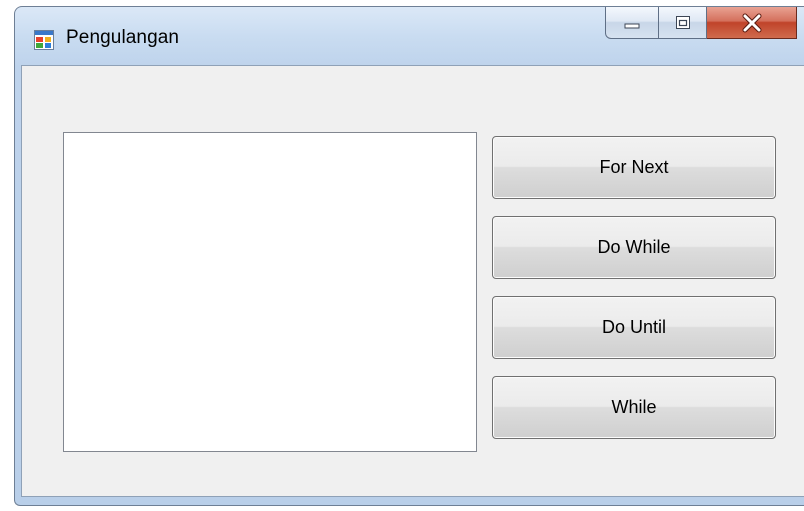 The width and height of the screenshot is (804, 511). What do you see at coordinates (44, 40) in the screenshot?
I see `windows-form-icon` at bounding box center [44, 40].